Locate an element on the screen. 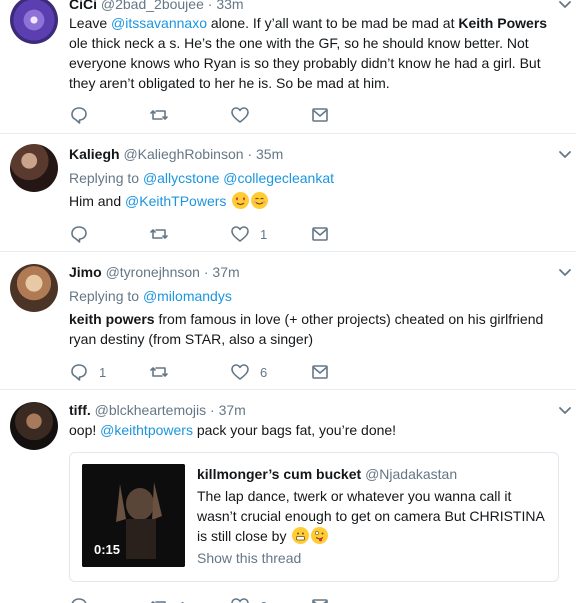 Image resolution: width=576 pixels, height=603 pixels. grimacing-emoji is located at coordinates (301, 535).